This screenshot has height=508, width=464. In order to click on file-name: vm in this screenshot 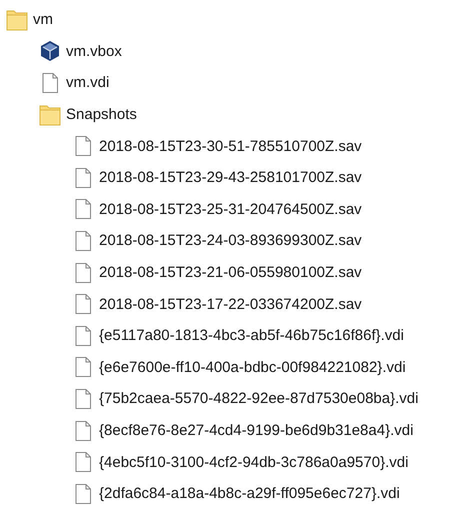, I will do `click(43, 19)`.